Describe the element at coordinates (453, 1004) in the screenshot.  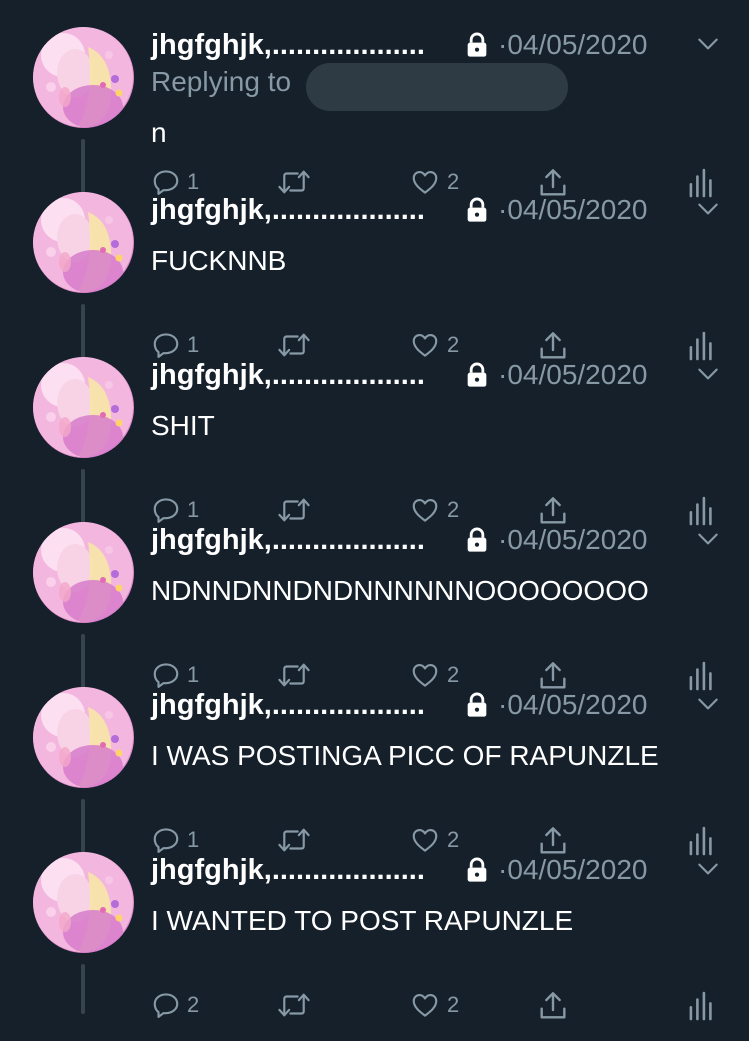
I see `like-count: 2` at that location.